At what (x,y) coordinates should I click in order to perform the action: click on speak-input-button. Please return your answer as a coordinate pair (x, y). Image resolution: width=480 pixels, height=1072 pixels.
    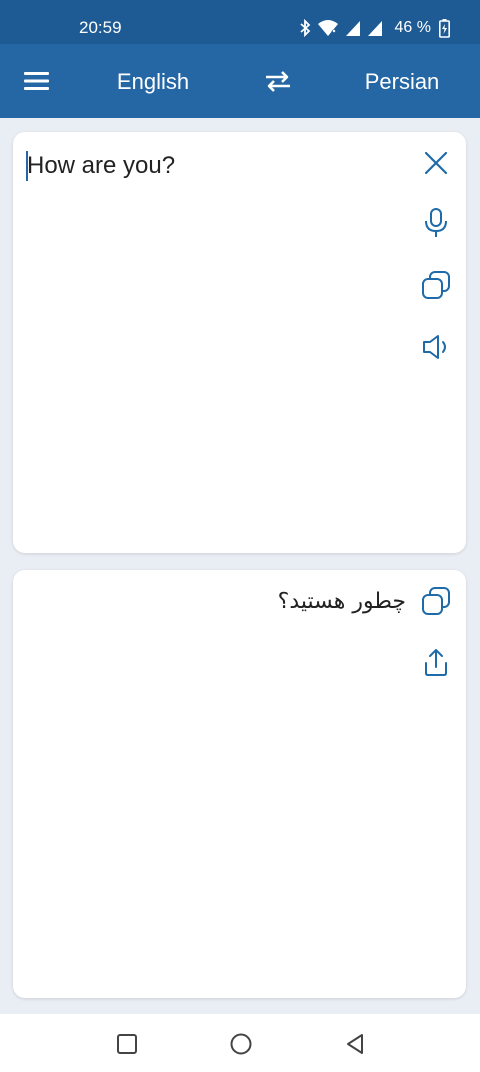
    Looking at the image, I should click on (436, 347).